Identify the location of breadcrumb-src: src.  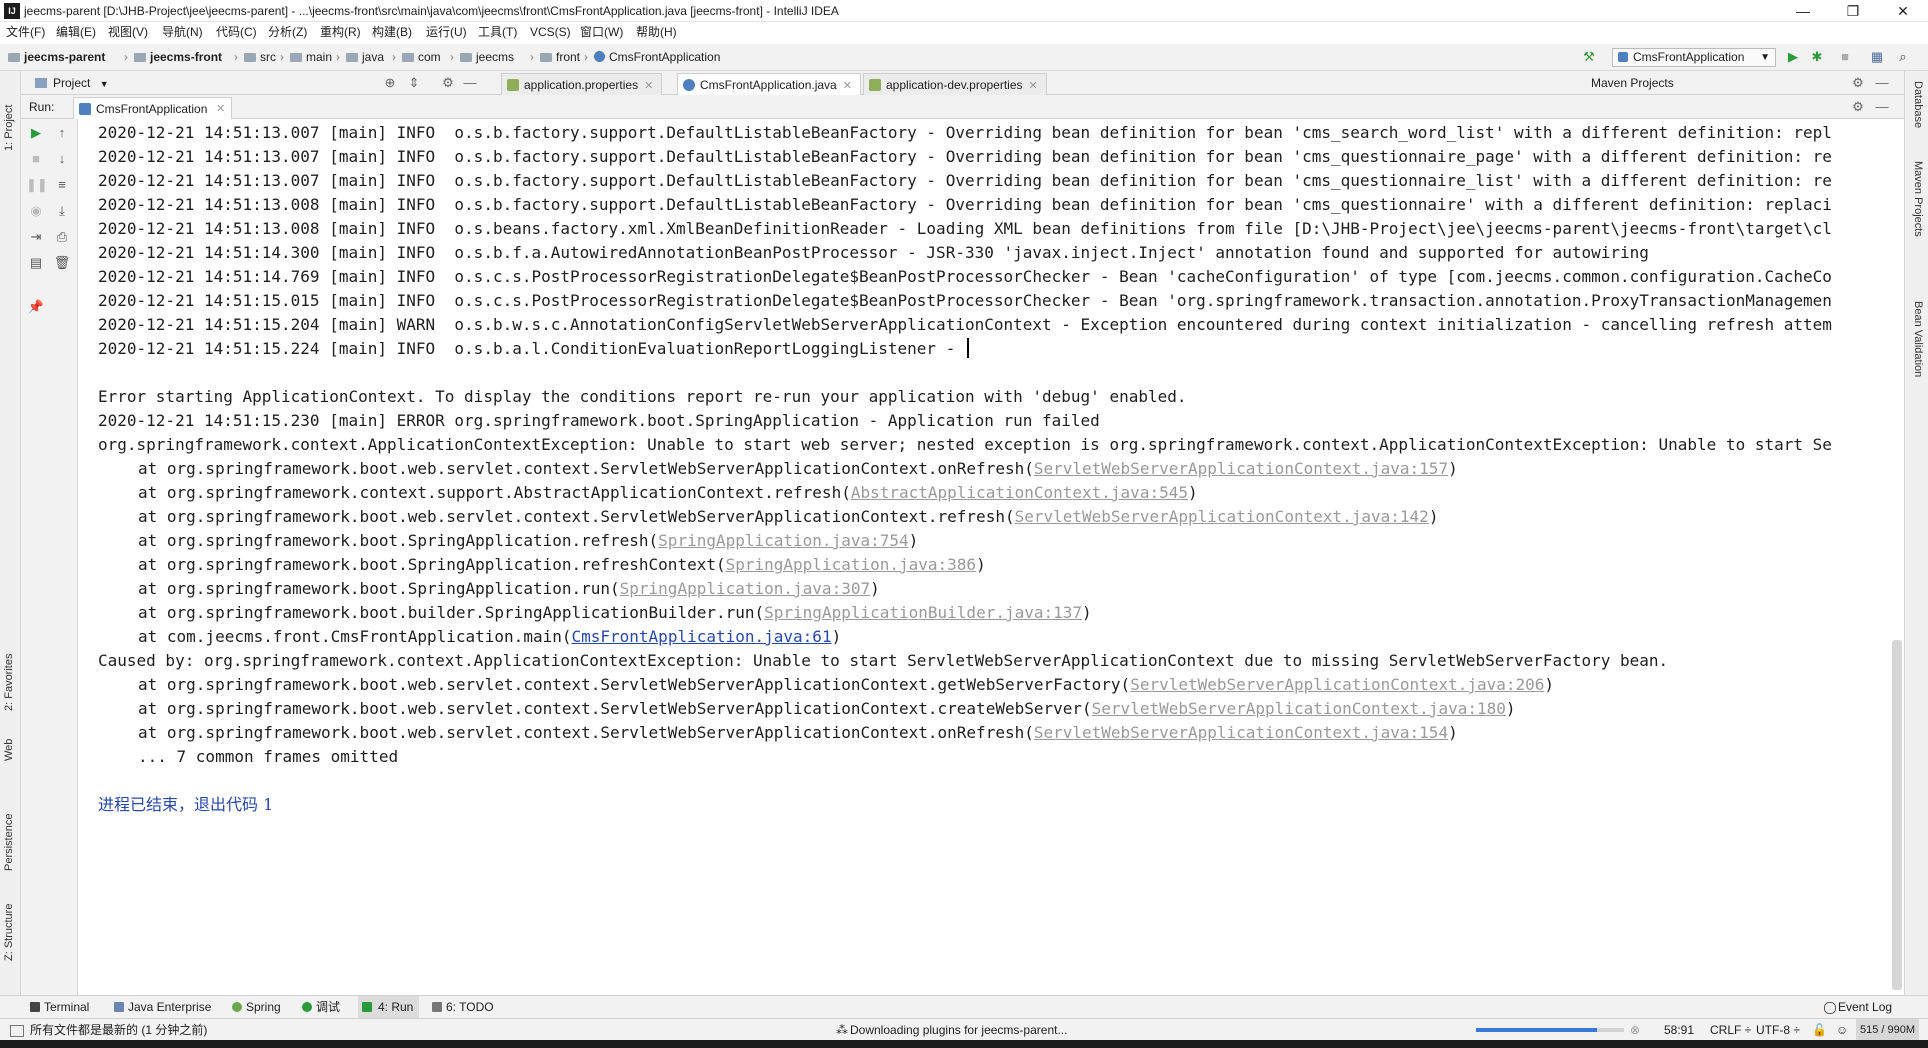
(260, 57).